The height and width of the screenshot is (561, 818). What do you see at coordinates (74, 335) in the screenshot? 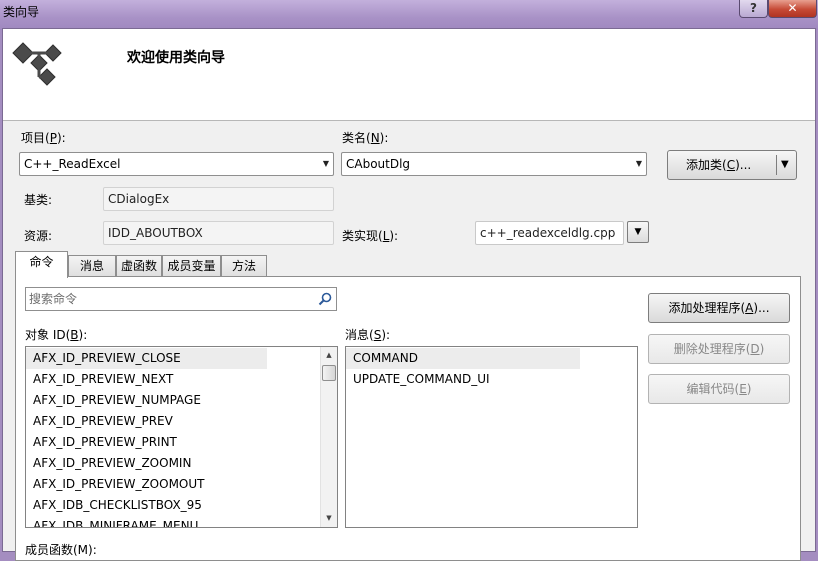
I see `object-id-label-key: B` at bounding box center [74, 335].